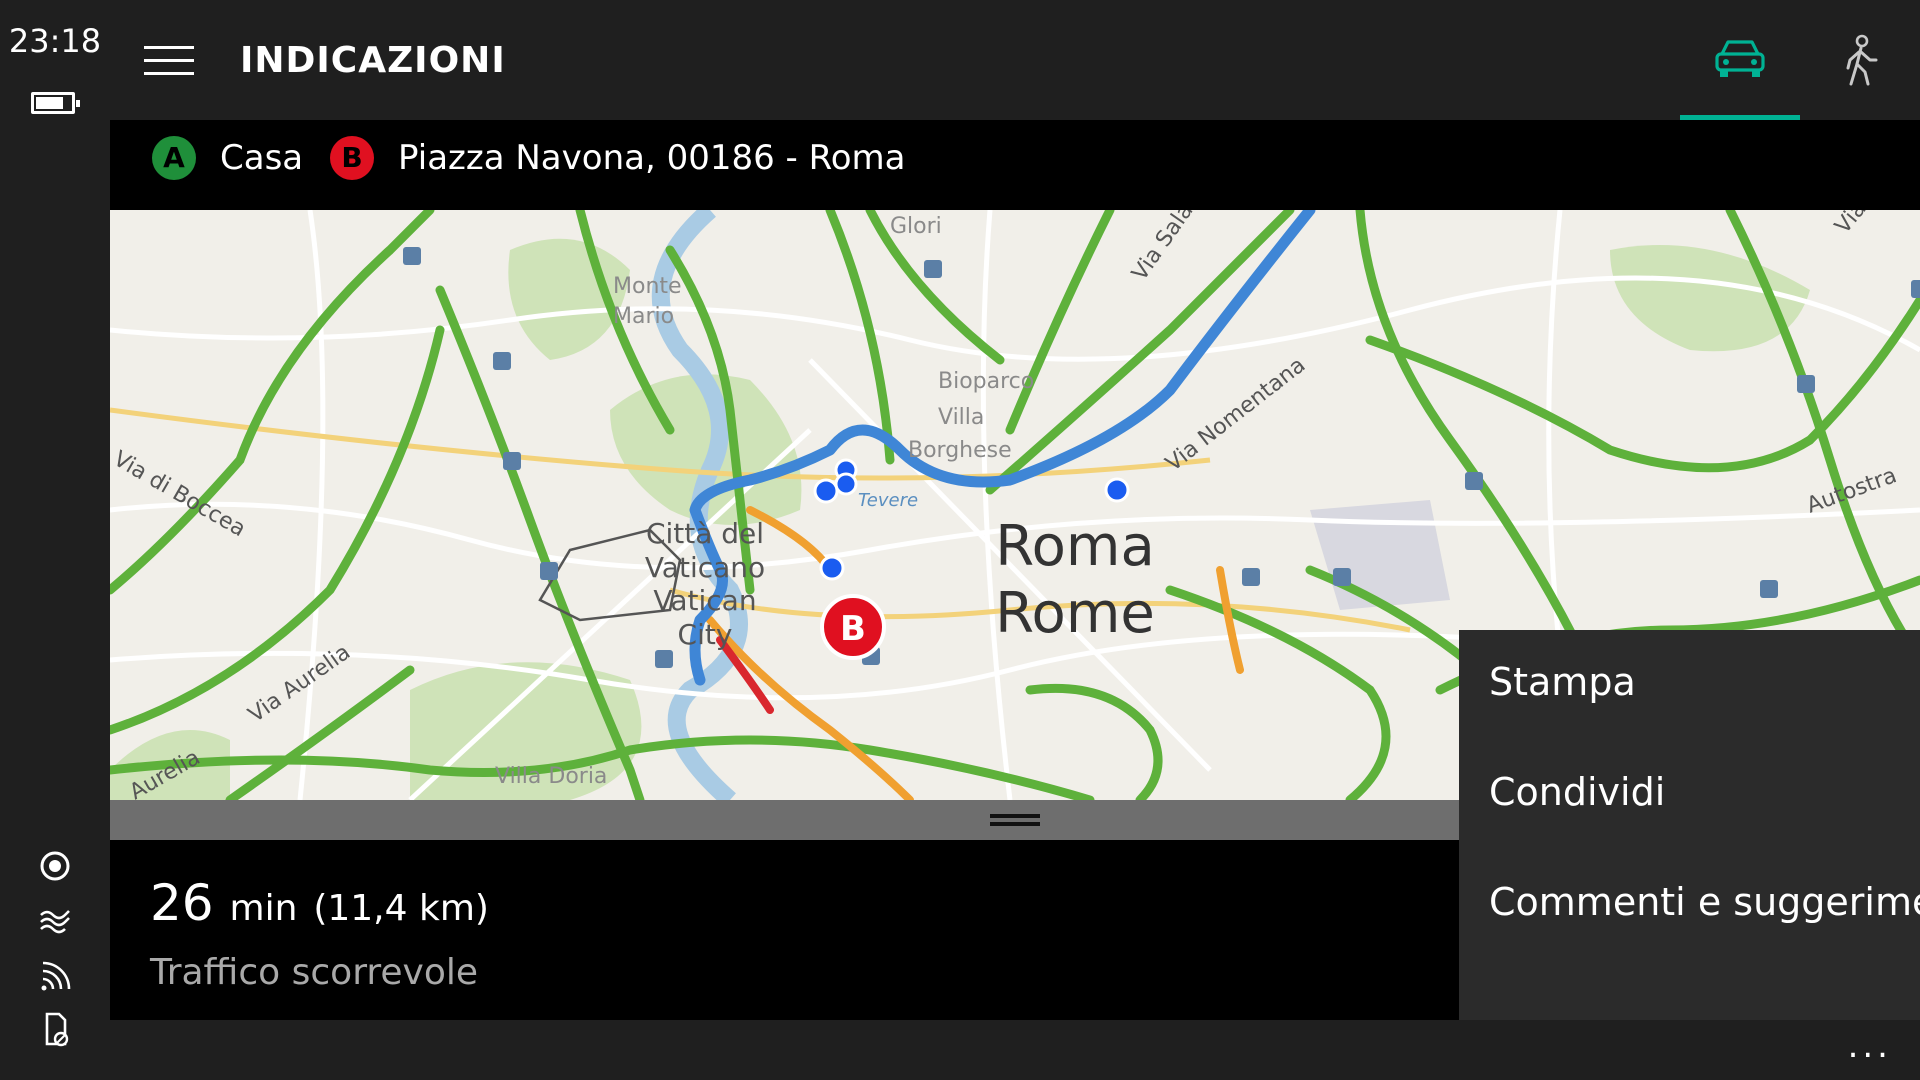 The image size is (1920, 1080). What do you see at coordinates (55, 920) in the screenshot?
I see `airflow-icon` at bounding box center [55, 920].